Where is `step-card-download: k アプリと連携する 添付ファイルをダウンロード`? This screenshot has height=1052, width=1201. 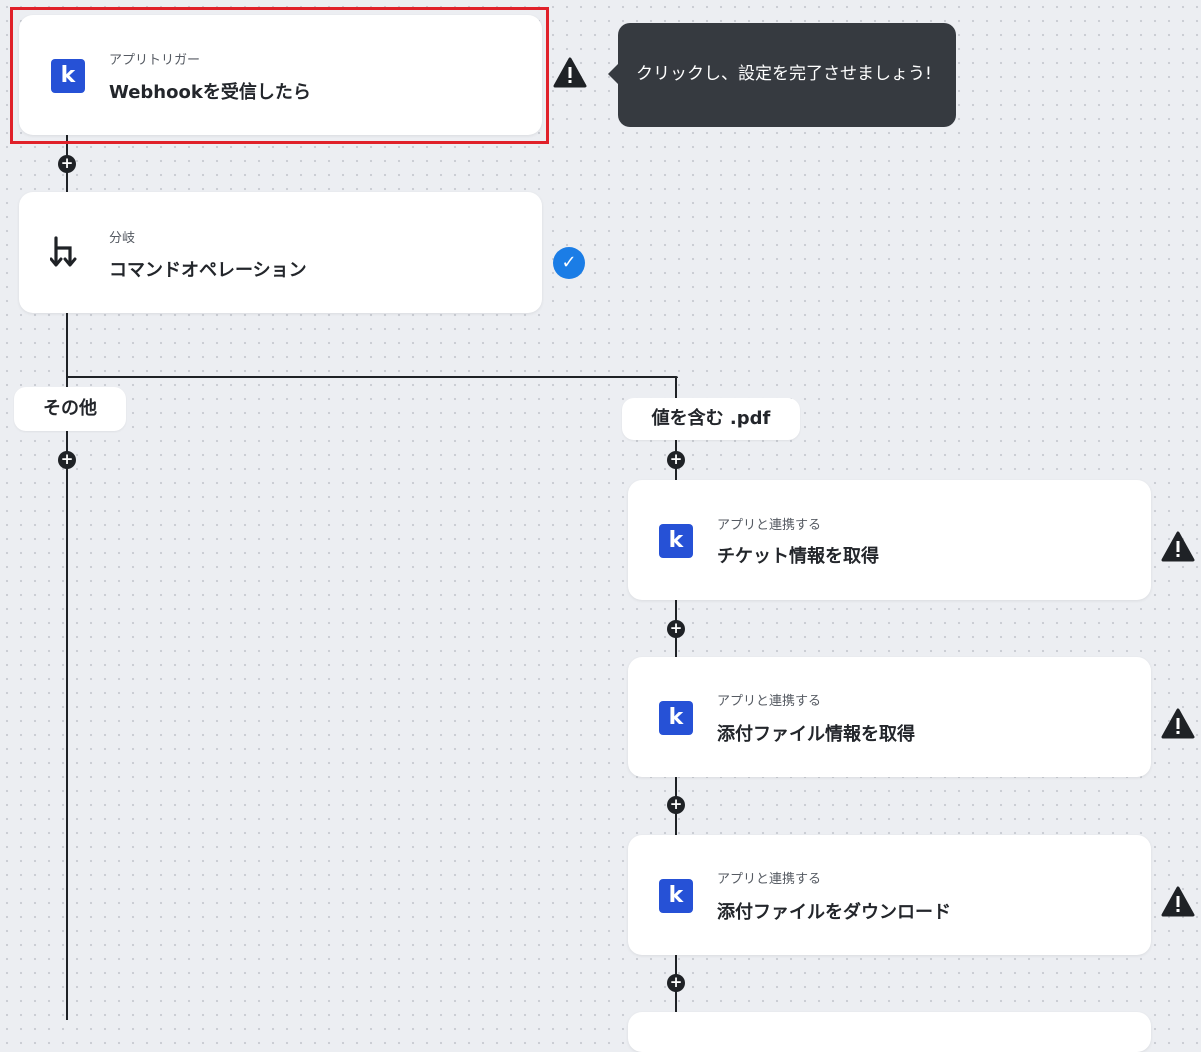
step-card-download: k アプリと連携する 添付ファイルをダウンロード is located at coordinates (889, 895).